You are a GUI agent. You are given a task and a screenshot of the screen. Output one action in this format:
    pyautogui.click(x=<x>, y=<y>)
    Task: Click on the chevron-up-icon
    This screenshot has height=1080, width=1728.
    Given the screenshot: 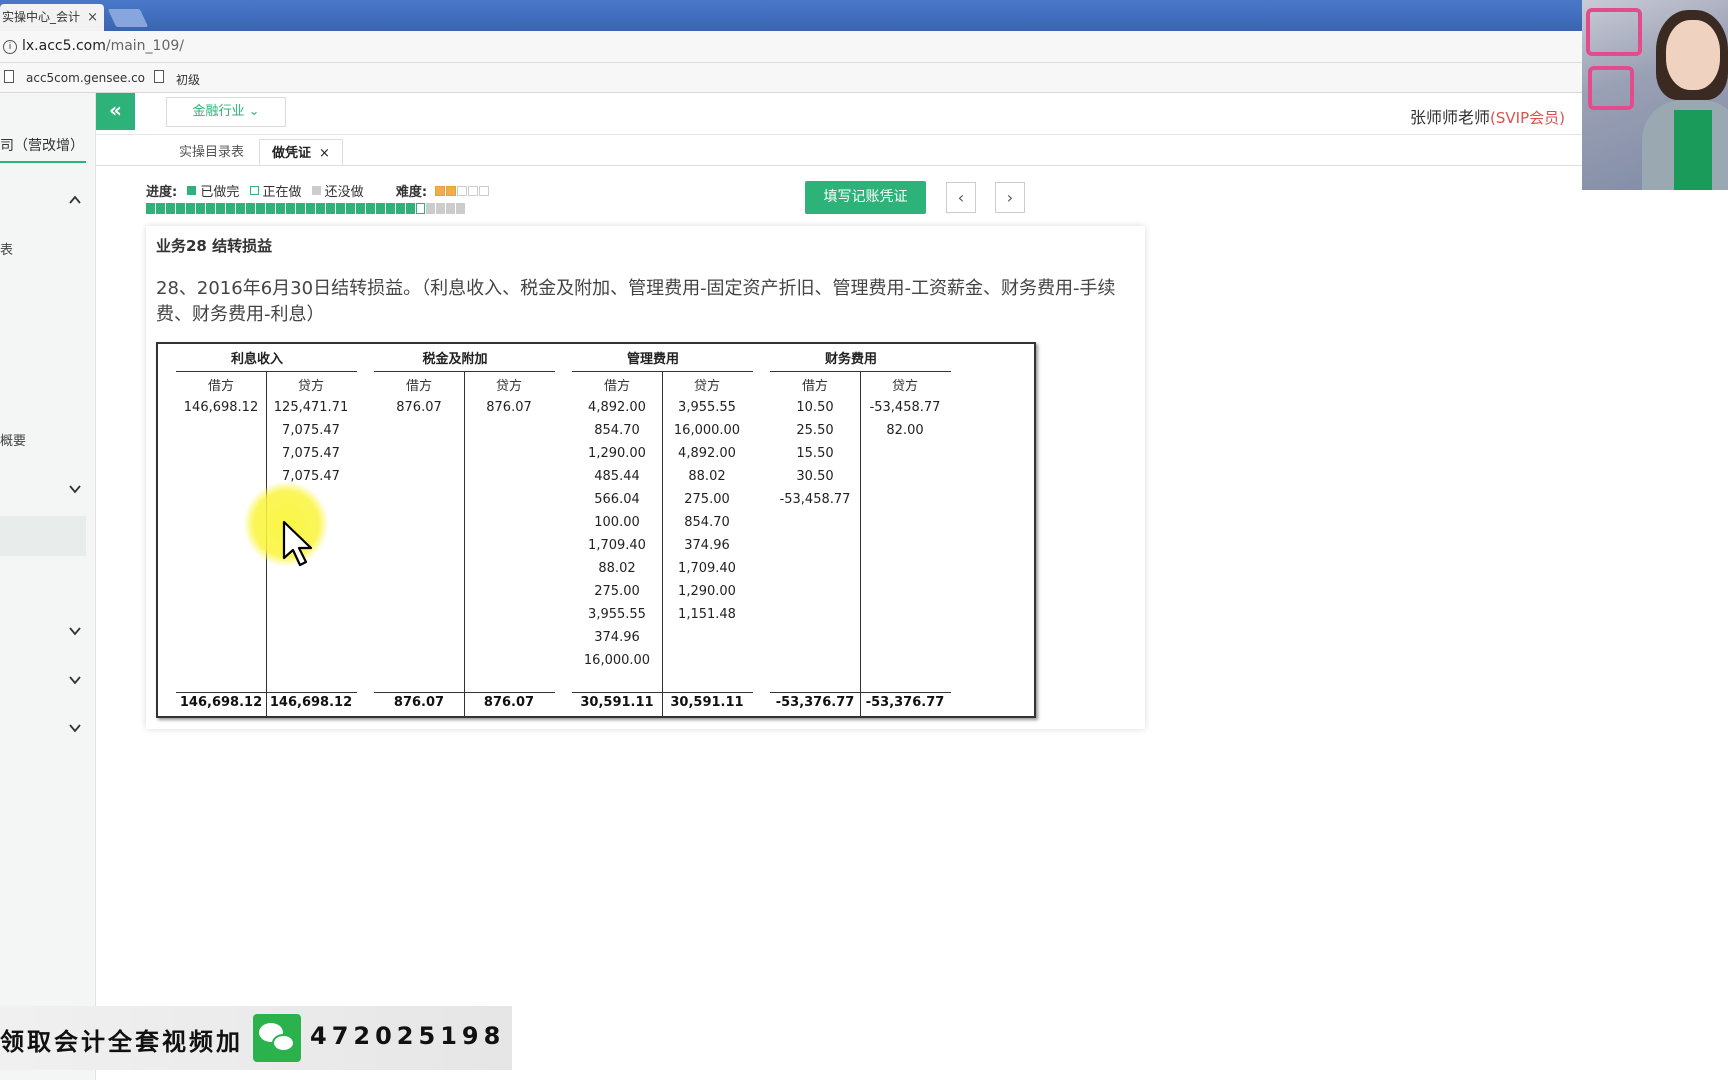 What is the action you would take?
    pyautogui.click(x=75, y=200)
    